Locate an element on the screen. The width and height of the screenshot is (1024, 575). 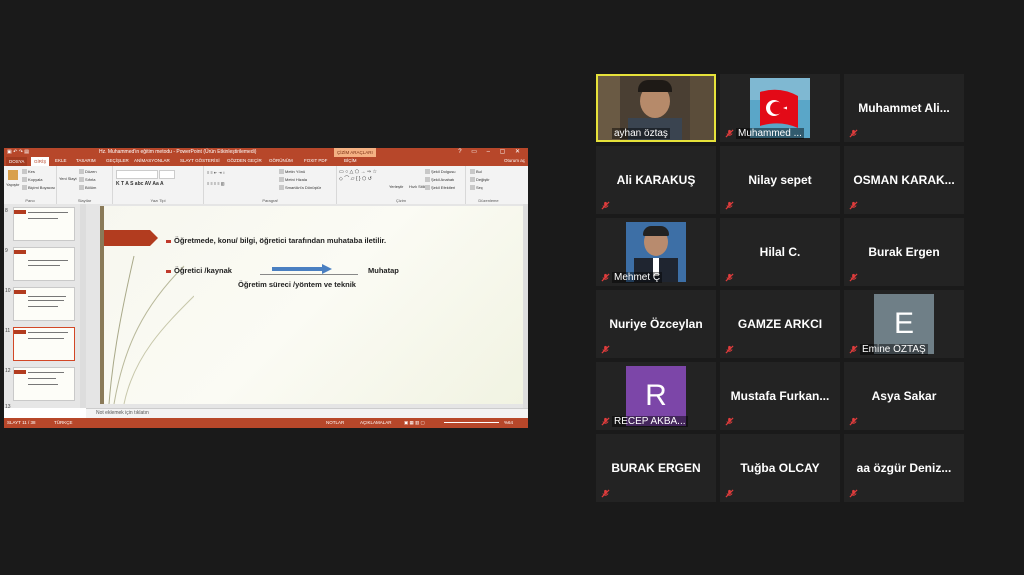
comments-toggle: AÇIKLAMALAR is located at coordinates (376, 422).